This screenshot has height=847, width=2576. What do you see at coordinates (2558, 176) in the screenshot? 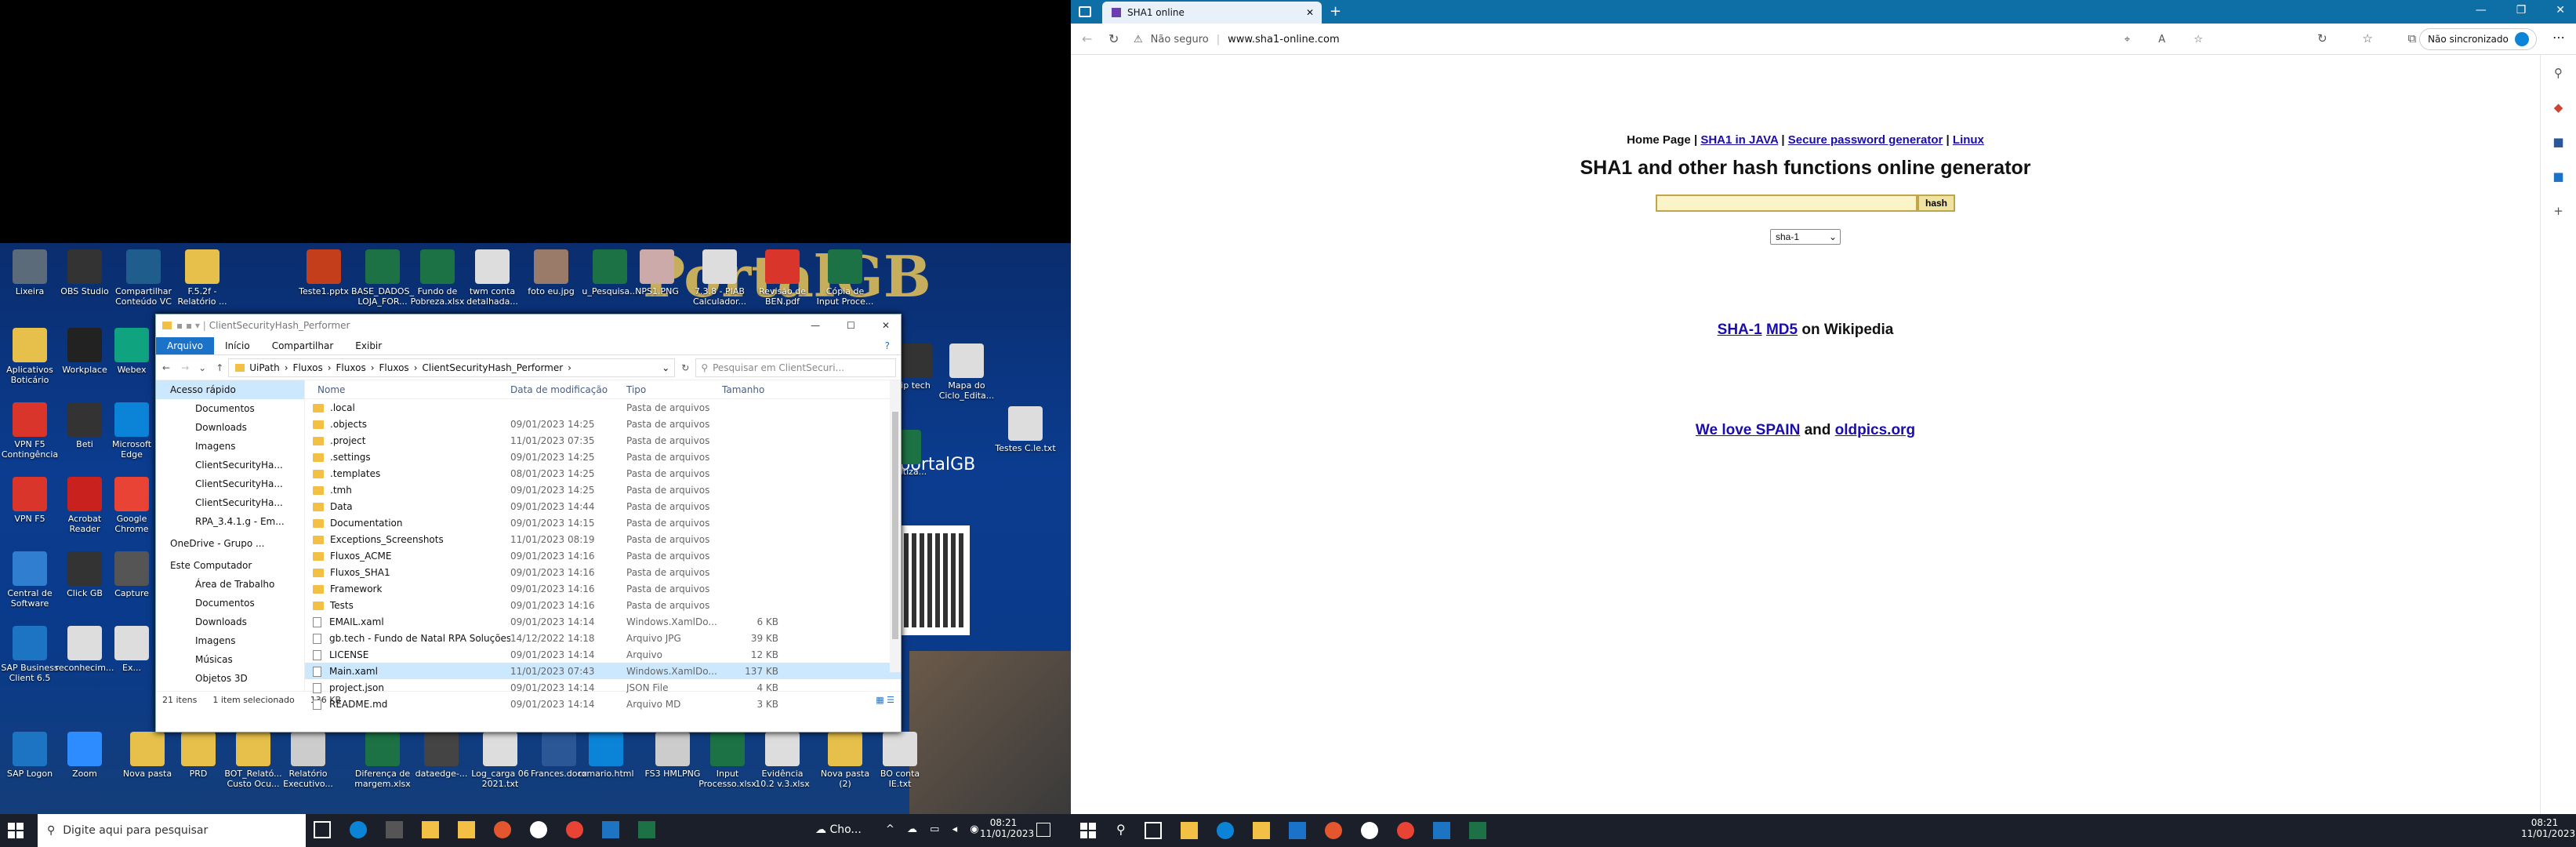
I see `outlook-icon: ■` at bounding box center [2558, 176].